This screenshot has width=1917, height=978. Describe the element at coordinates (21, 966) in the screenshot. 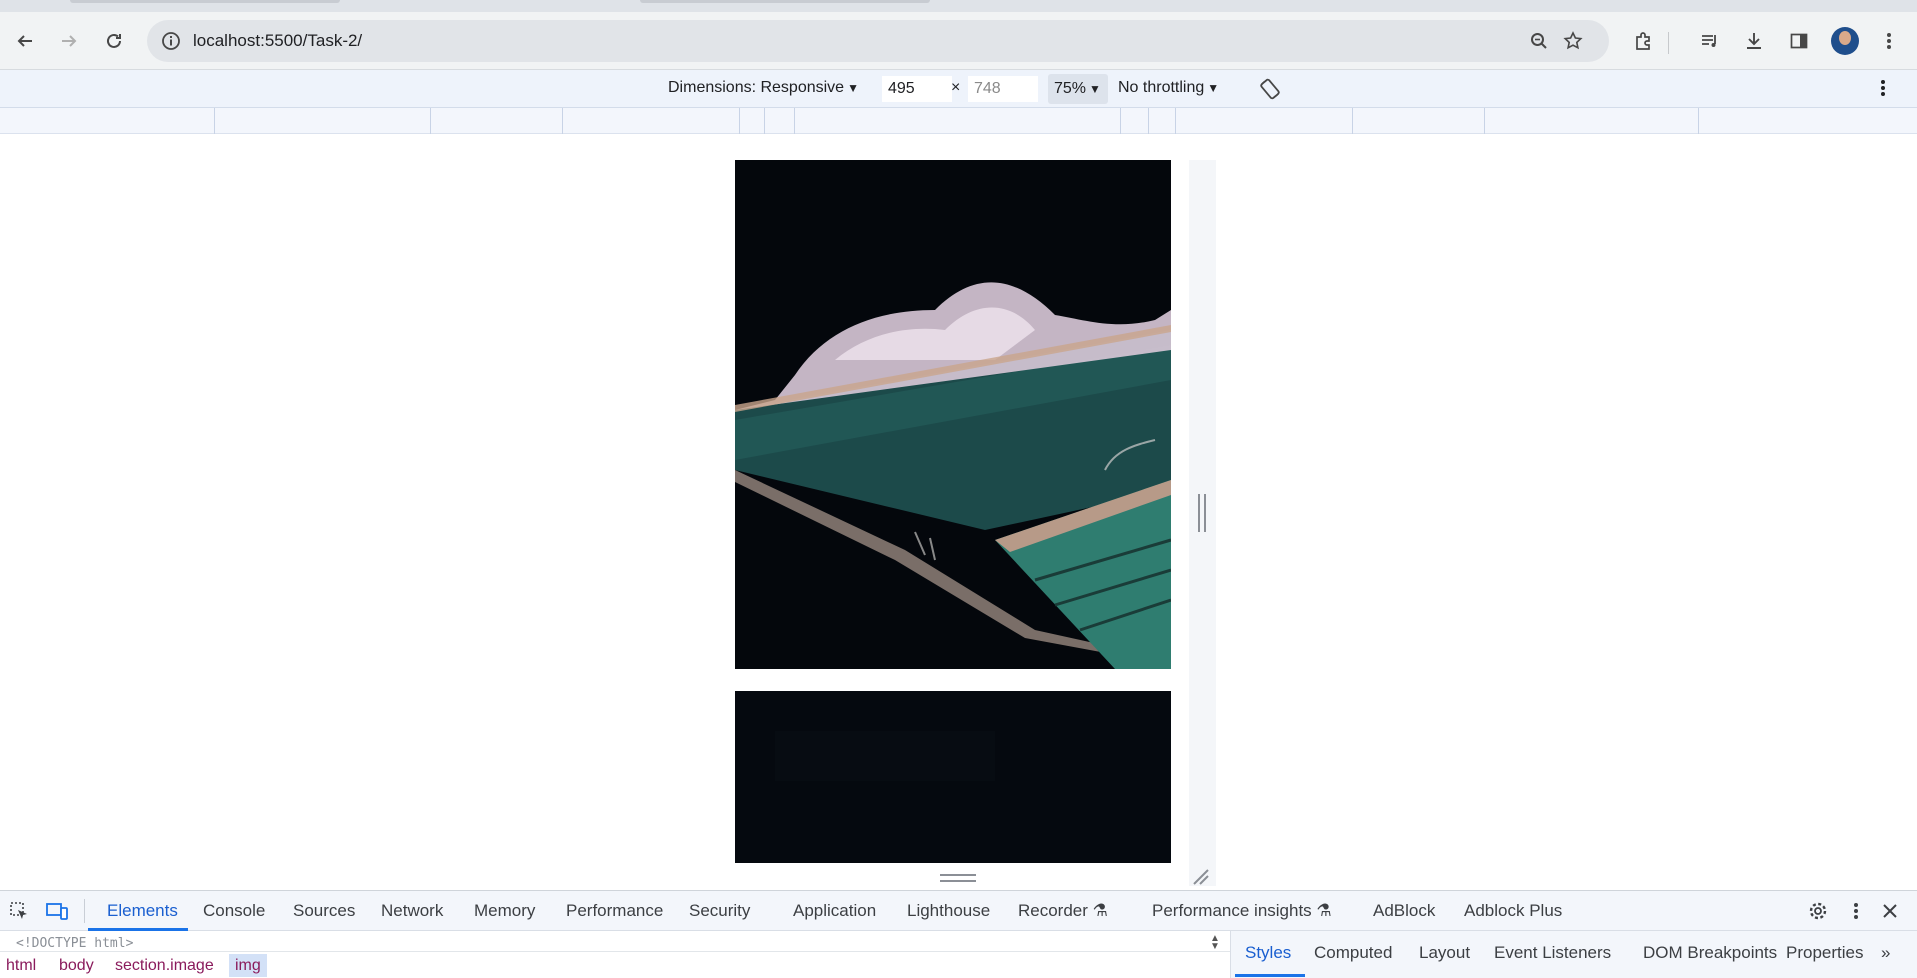

I see `breadcrumb-html: html` at that location.